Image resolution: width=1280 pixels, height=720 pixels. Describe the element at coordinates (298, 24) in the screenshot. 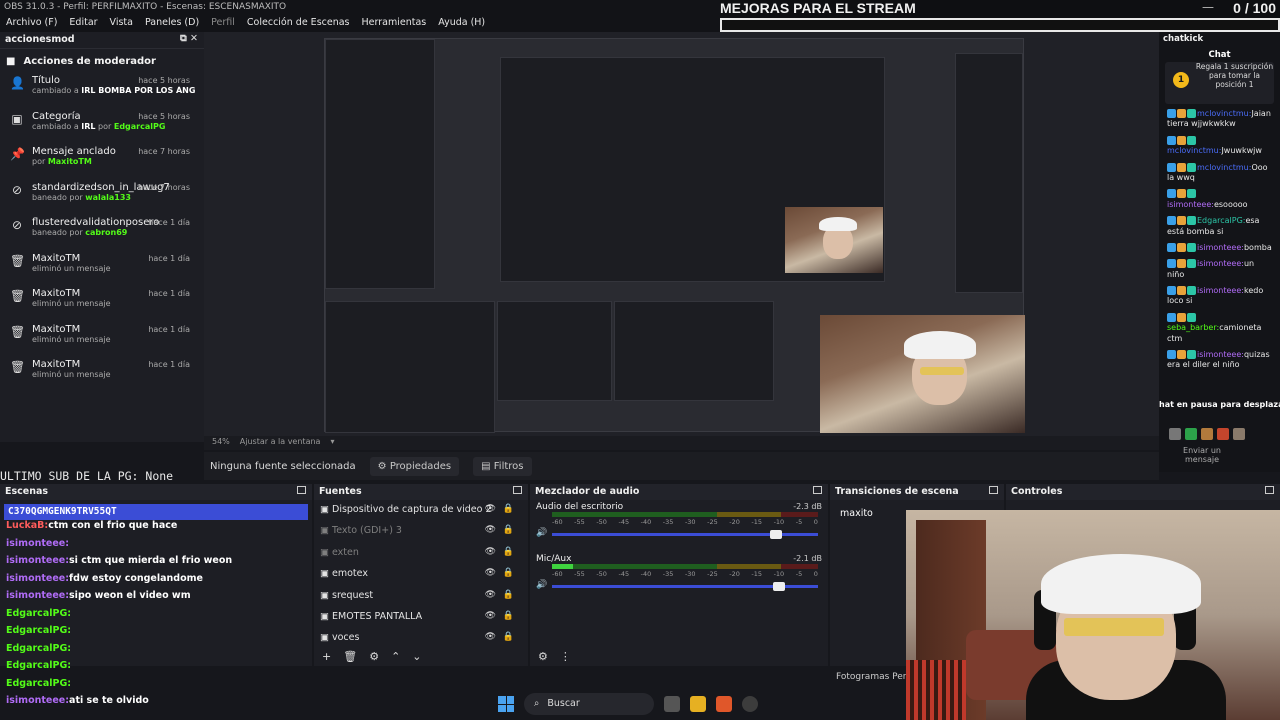

I see `menu-scene-collection: Colección de Escenas` at that location.